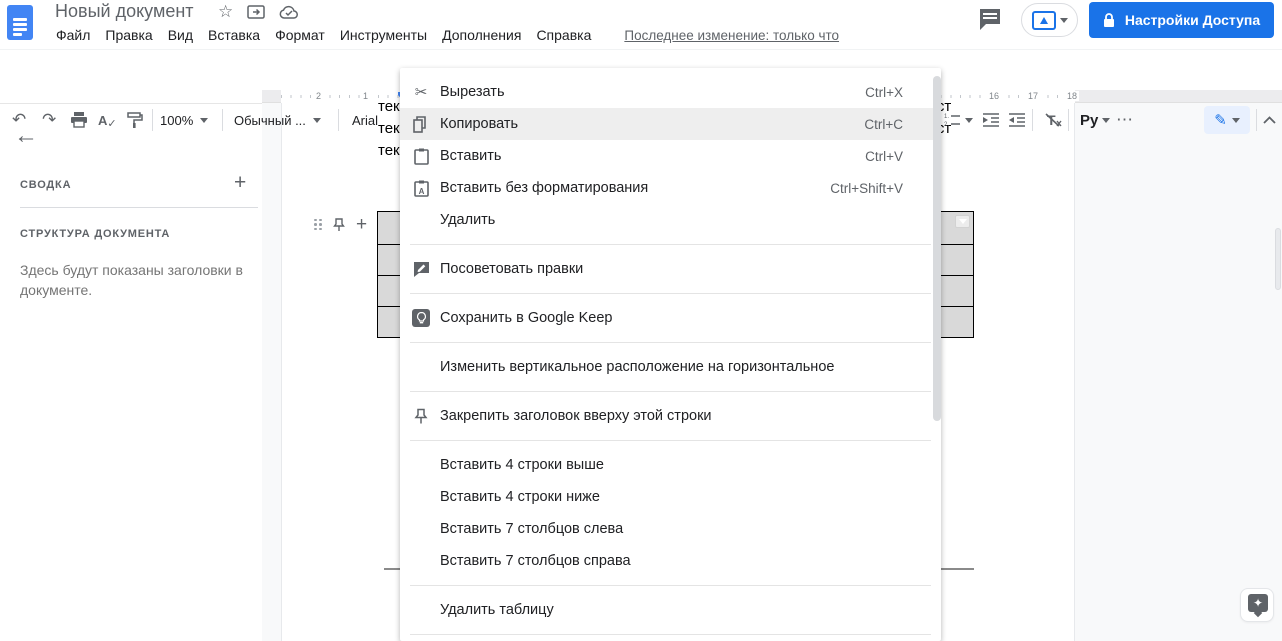 This screenshot has width=1282, height=641. What do you see at coordinates (670, 529) in the screenshot?
I see `menu-item-insert-columns-left: Вставить 7 столбцов слева` at bounding box center [670, 529].